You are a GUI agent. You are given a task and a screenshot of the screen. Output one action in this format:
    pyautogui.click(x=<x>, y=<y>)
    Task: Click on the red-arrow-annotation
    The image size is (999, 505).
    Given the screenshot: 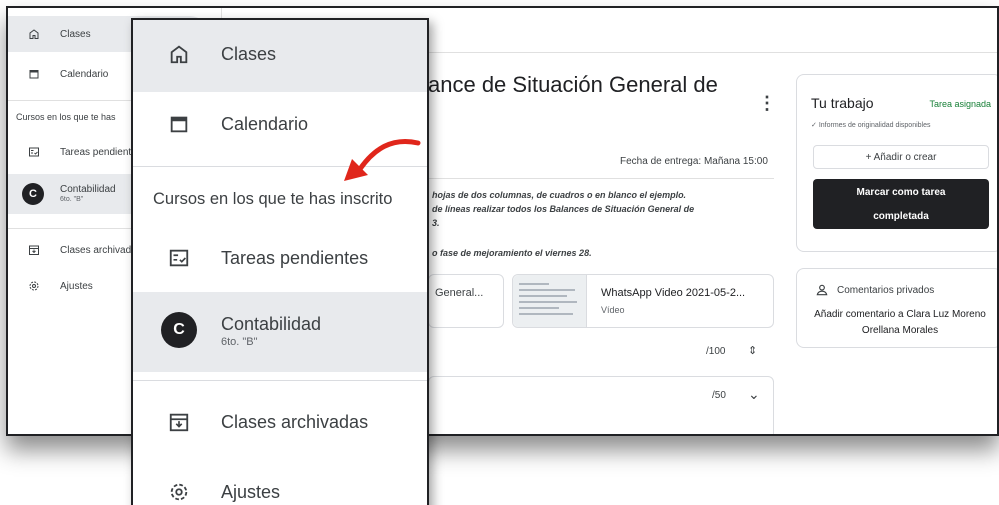 What is the action you would take?
    pyautogui.click(x=382, y=160)
    